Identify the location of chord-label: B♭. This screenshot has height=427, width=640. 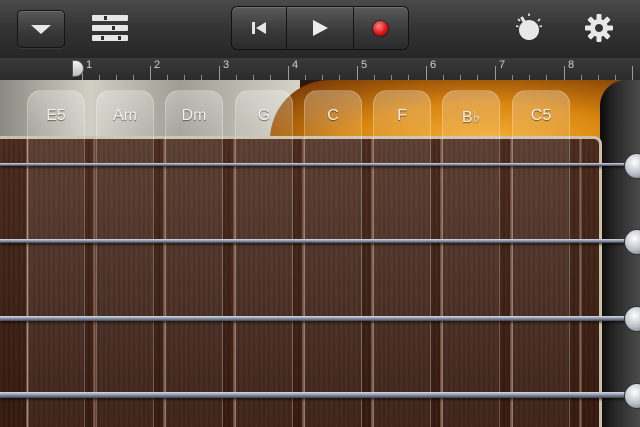
(471, 117).